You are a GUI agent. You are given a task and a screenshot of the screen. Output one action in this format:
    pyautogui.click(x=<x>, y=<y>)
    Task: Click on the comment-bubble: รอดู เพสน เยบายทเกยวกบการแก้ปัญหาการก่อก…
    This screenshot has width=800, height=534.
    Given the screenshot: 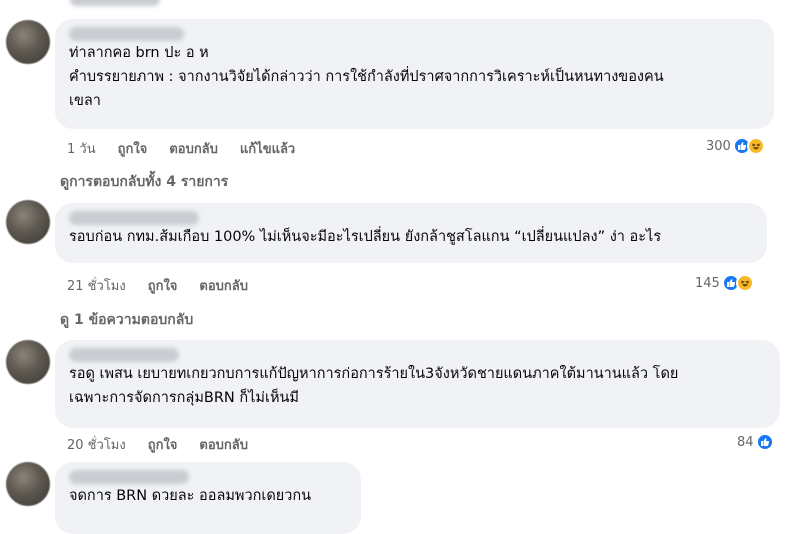 What is the action you would take?
    pyautogui.click(x=417, y=384)
    